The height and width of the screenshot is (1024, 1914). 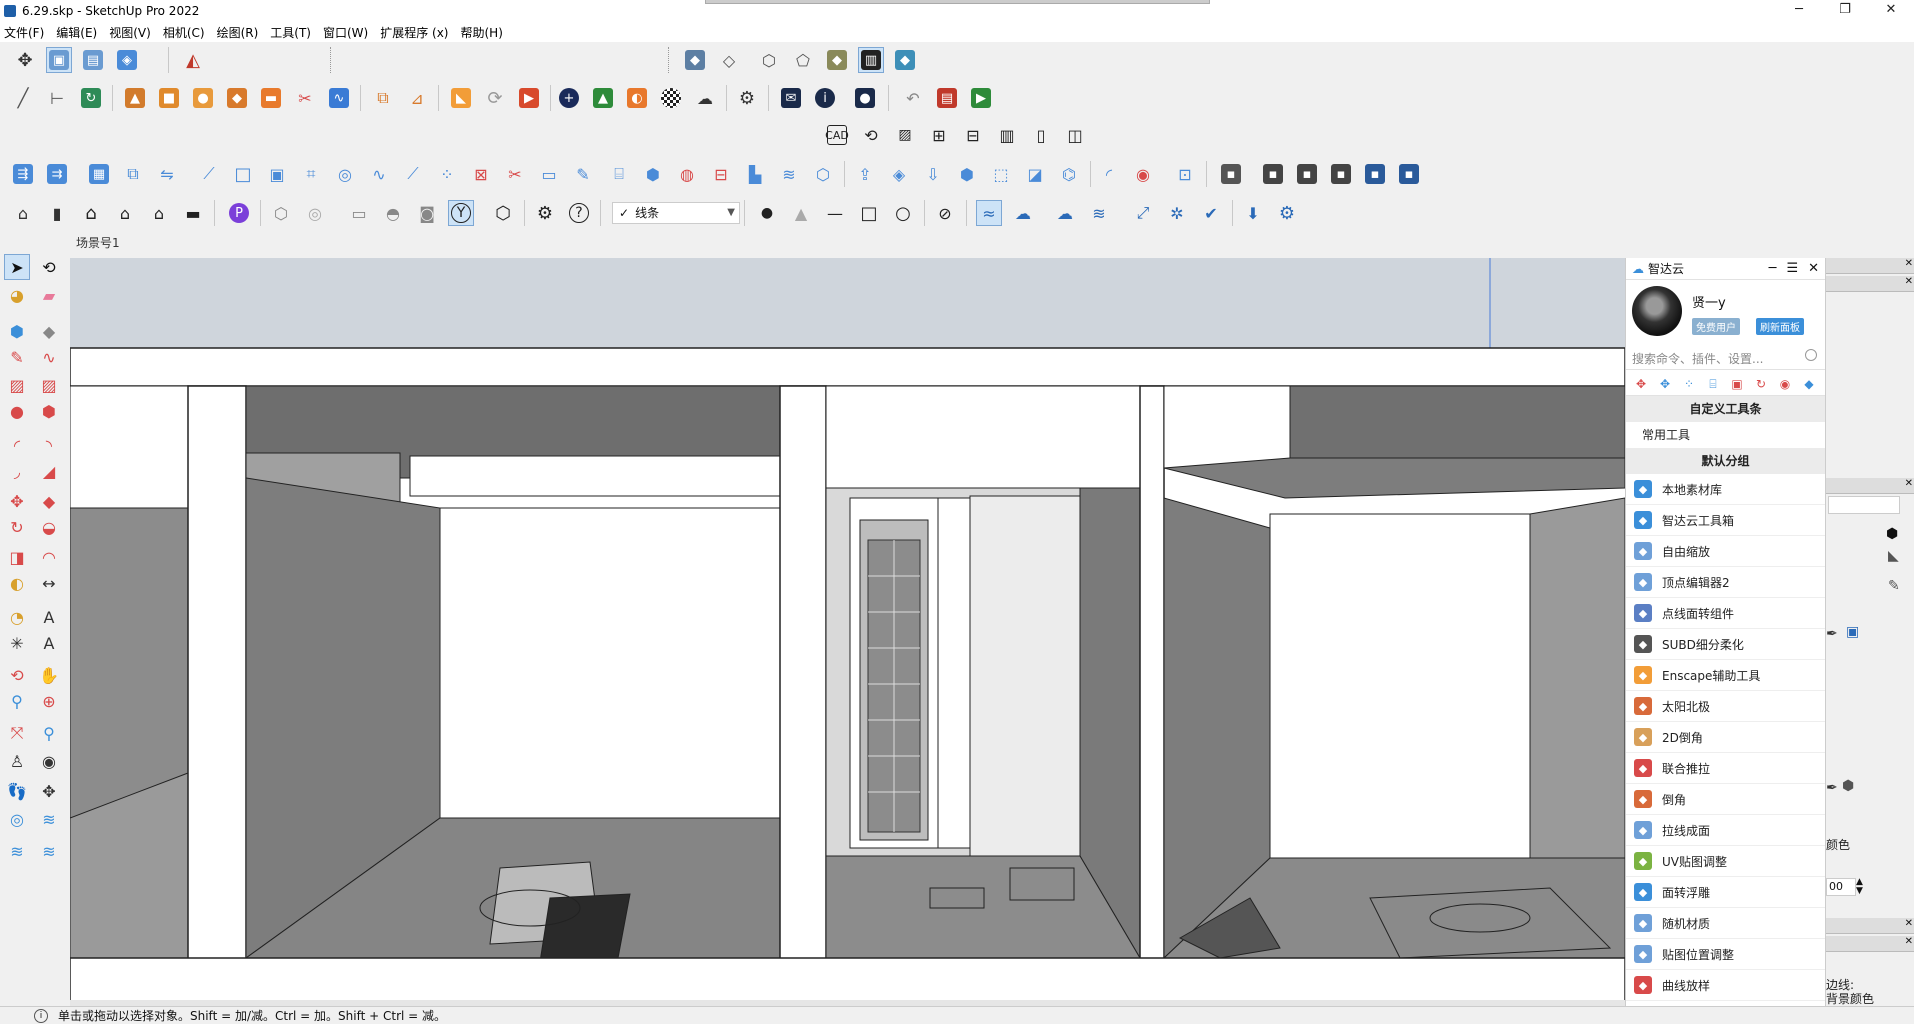 I want to click on menu-file: 文件(F), so click(x=24, y=32).